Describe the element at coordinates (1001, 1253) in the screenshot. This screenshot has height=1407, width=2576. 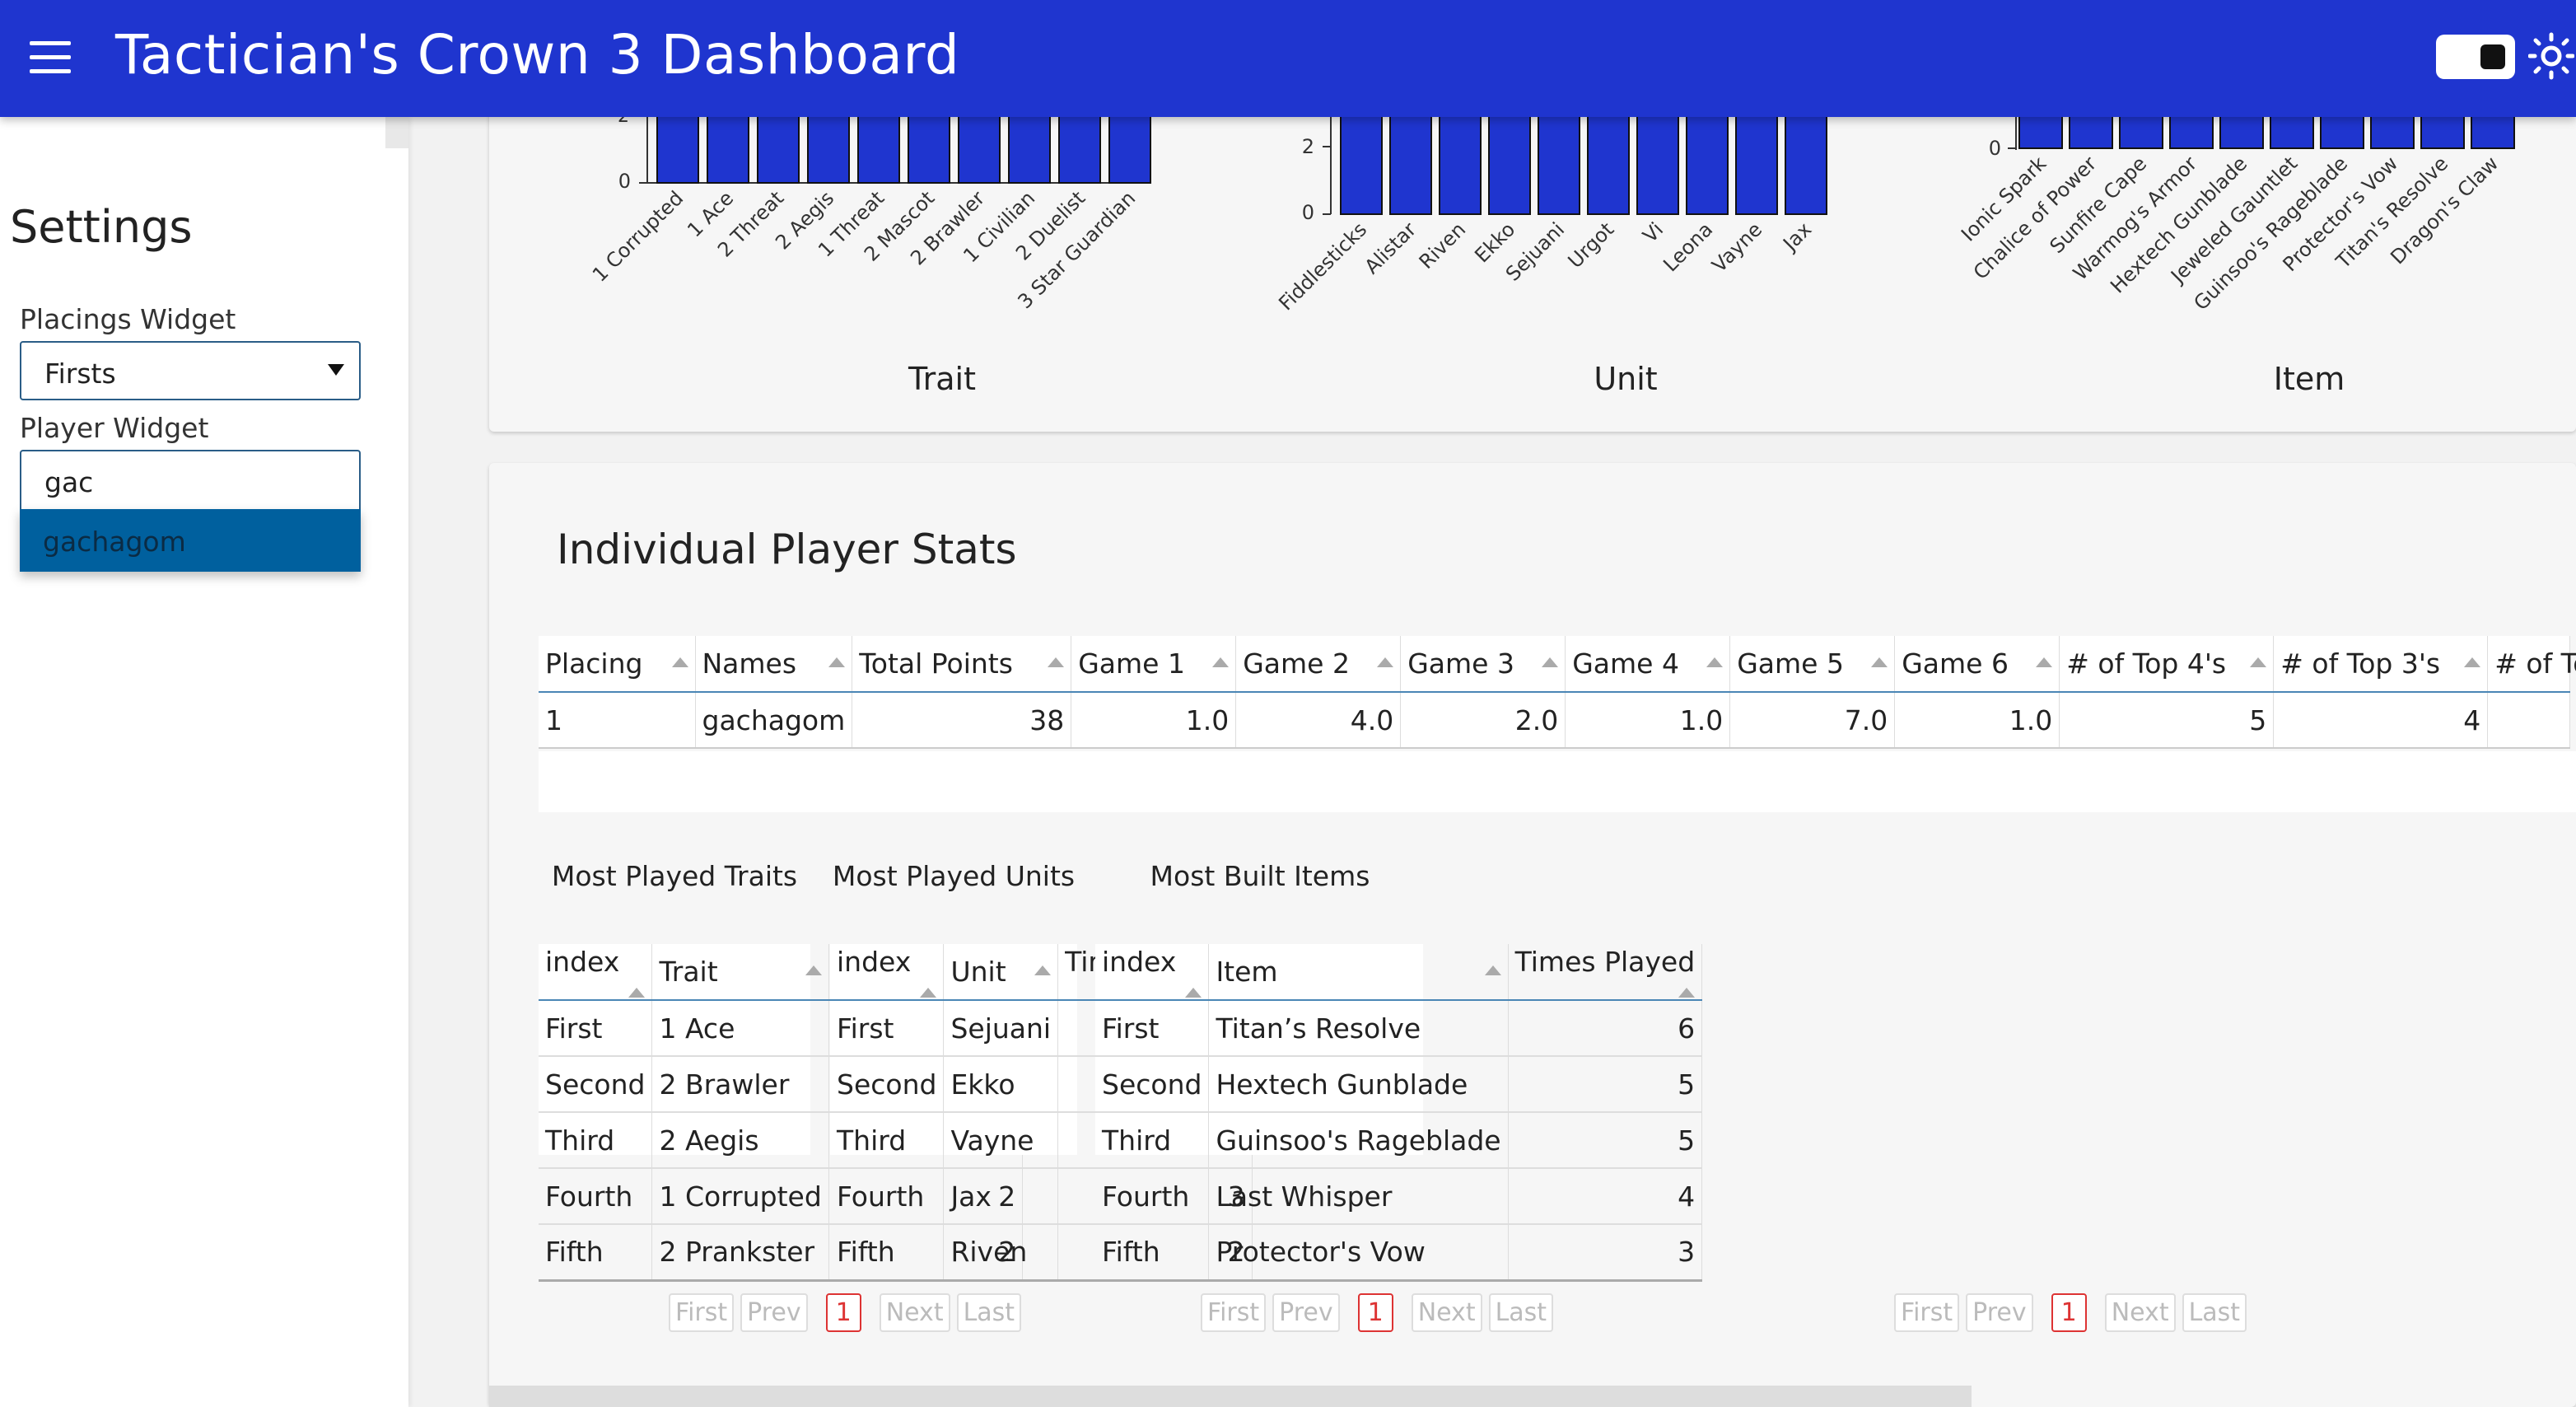
I see `table-cell: Riven` at that location.